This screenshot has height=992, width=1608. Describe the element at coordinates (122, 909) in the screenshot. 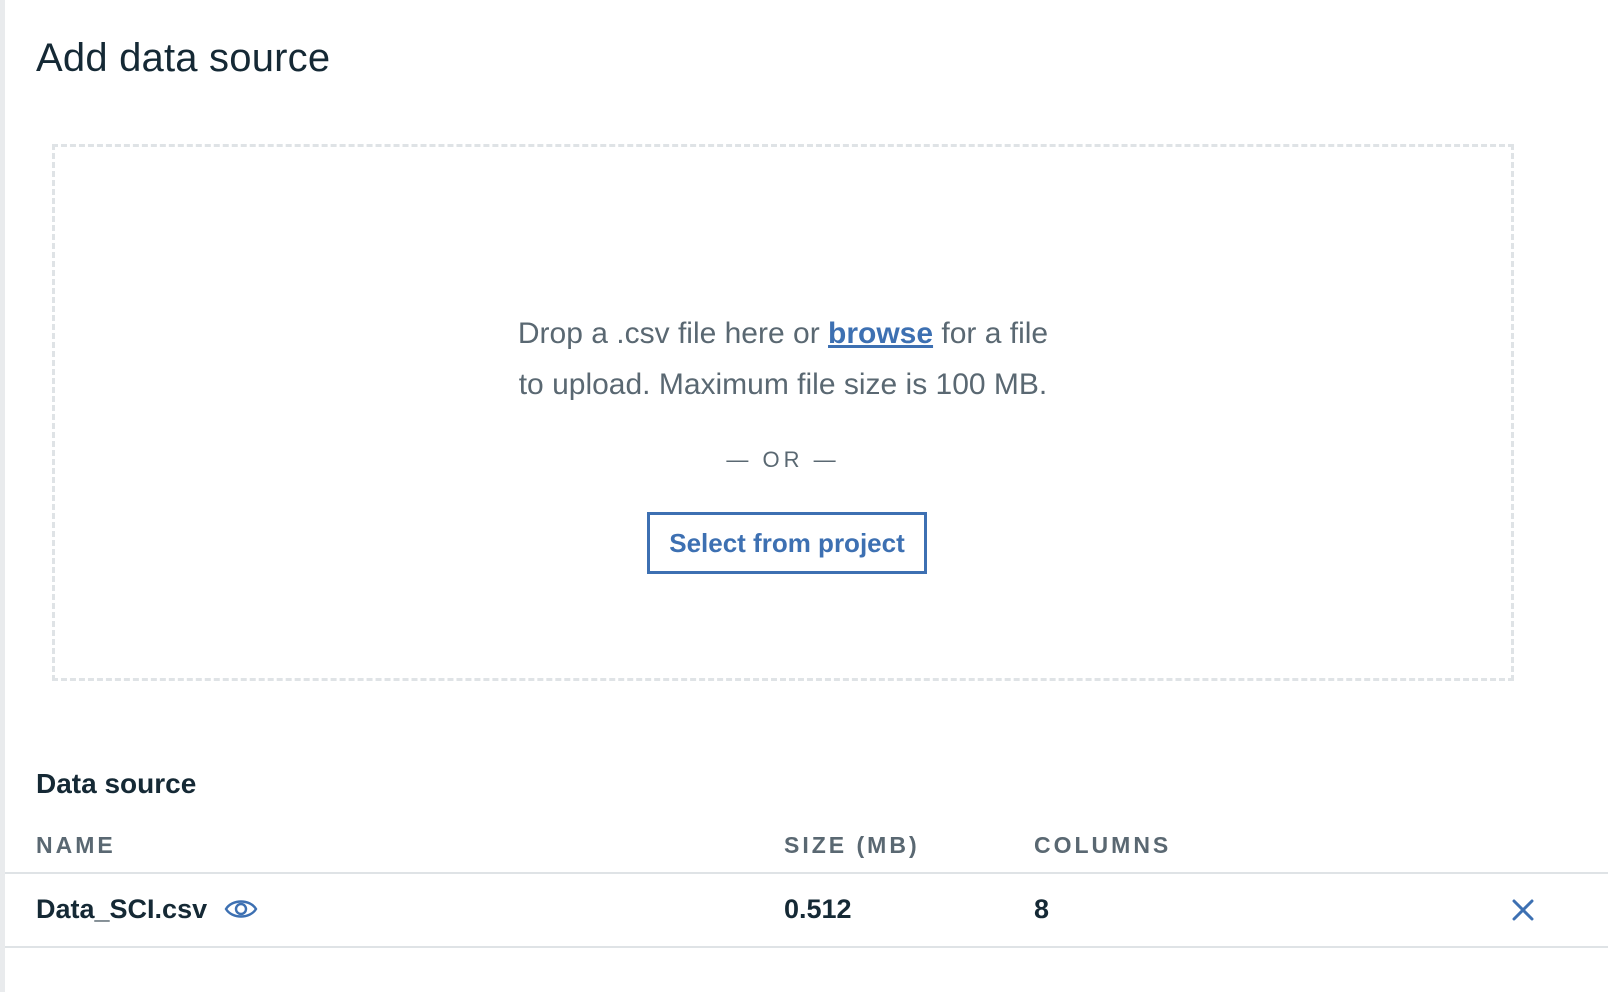

I see `file-name: Data_SCI.csv` at that location.